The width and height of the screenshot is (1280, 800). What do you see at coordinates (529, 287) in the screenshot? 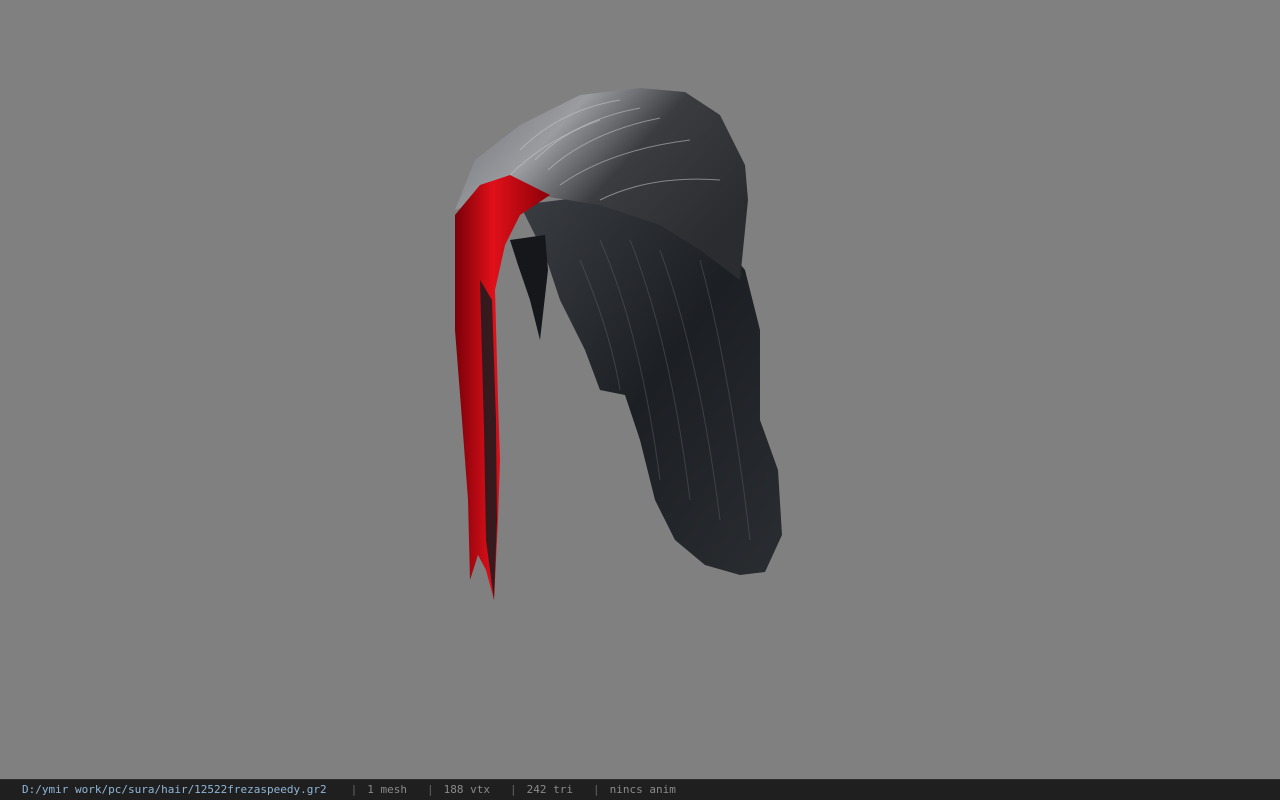
I see `hair-inner-strand` at bounding box center [529, 287].